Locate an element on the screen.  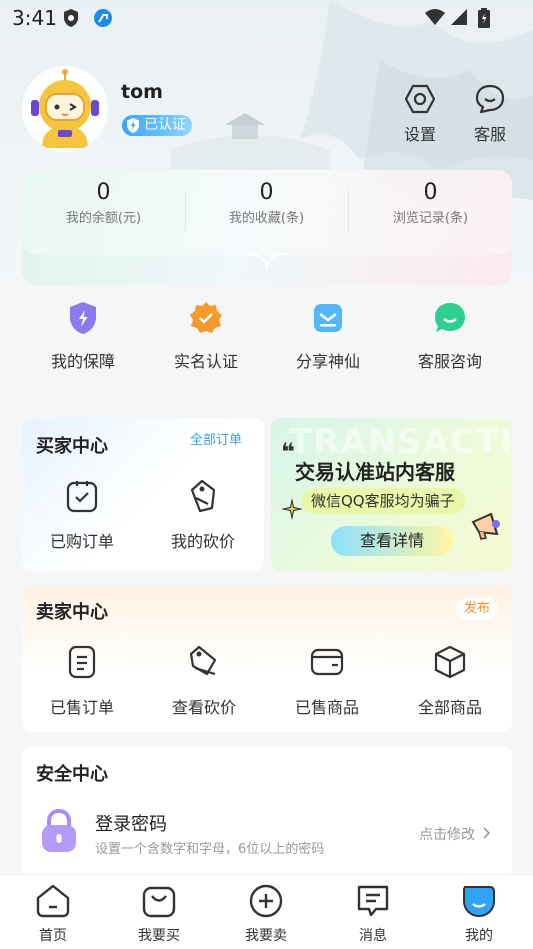
username: tom is located at coordinates (142, 92).